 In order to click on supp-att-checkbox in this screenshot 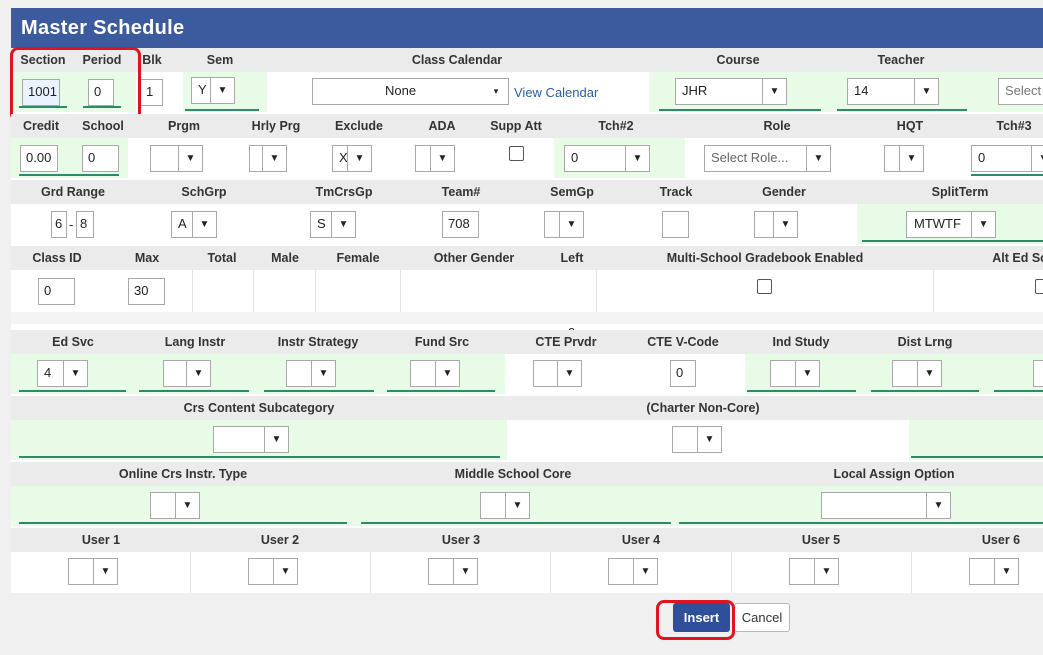, I will do `click(516, 153)`.